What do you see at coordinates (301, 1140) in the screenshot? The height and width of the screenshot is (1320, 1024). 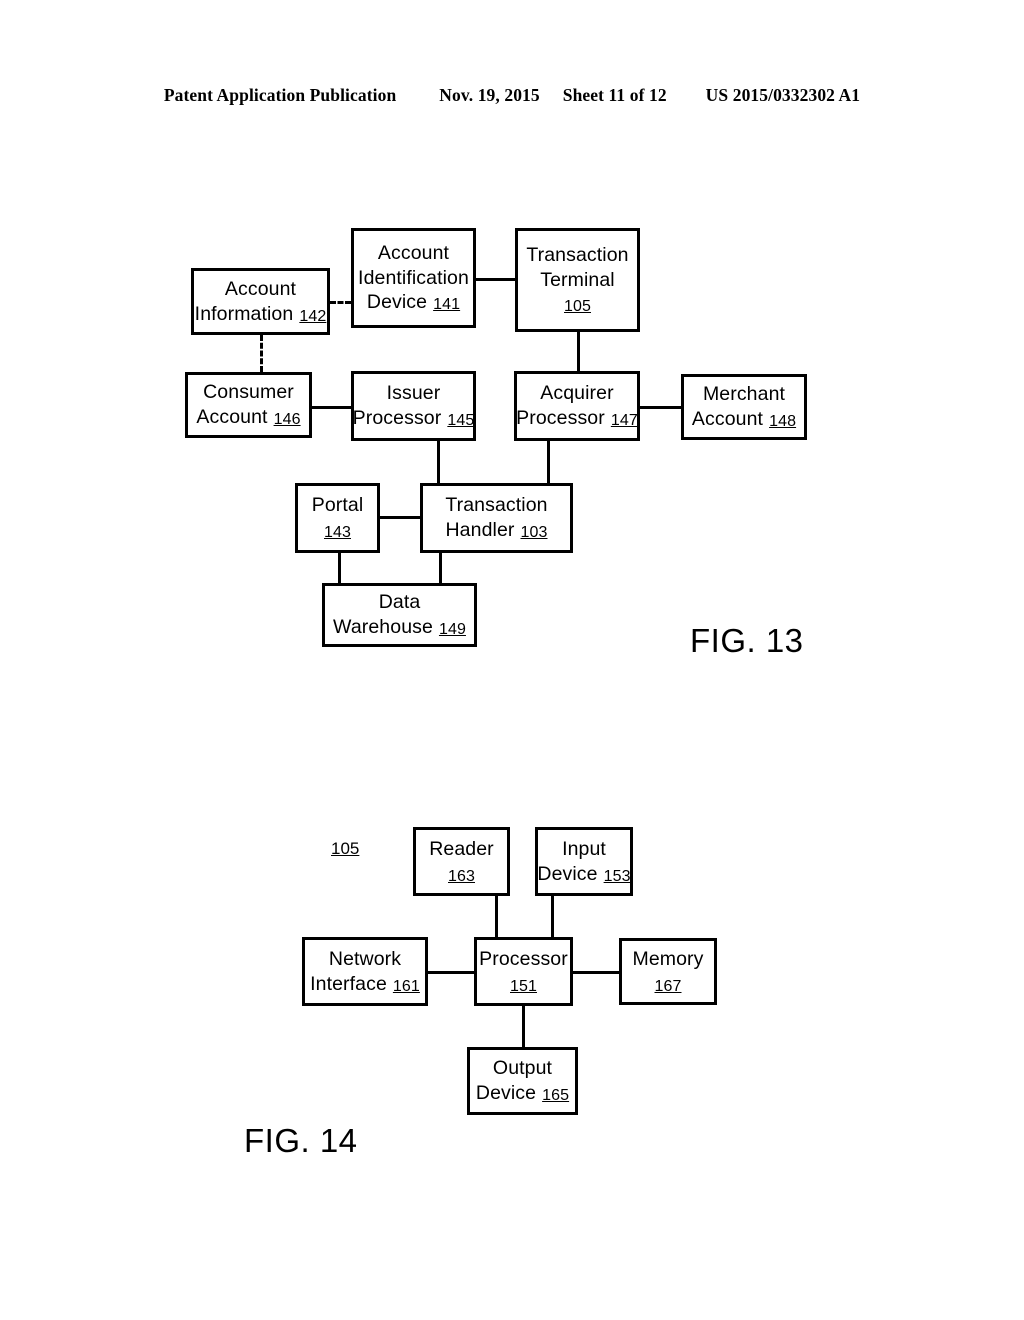 I see `figure-14-caption: FIG. 14` at bounding box center [301, 1140].